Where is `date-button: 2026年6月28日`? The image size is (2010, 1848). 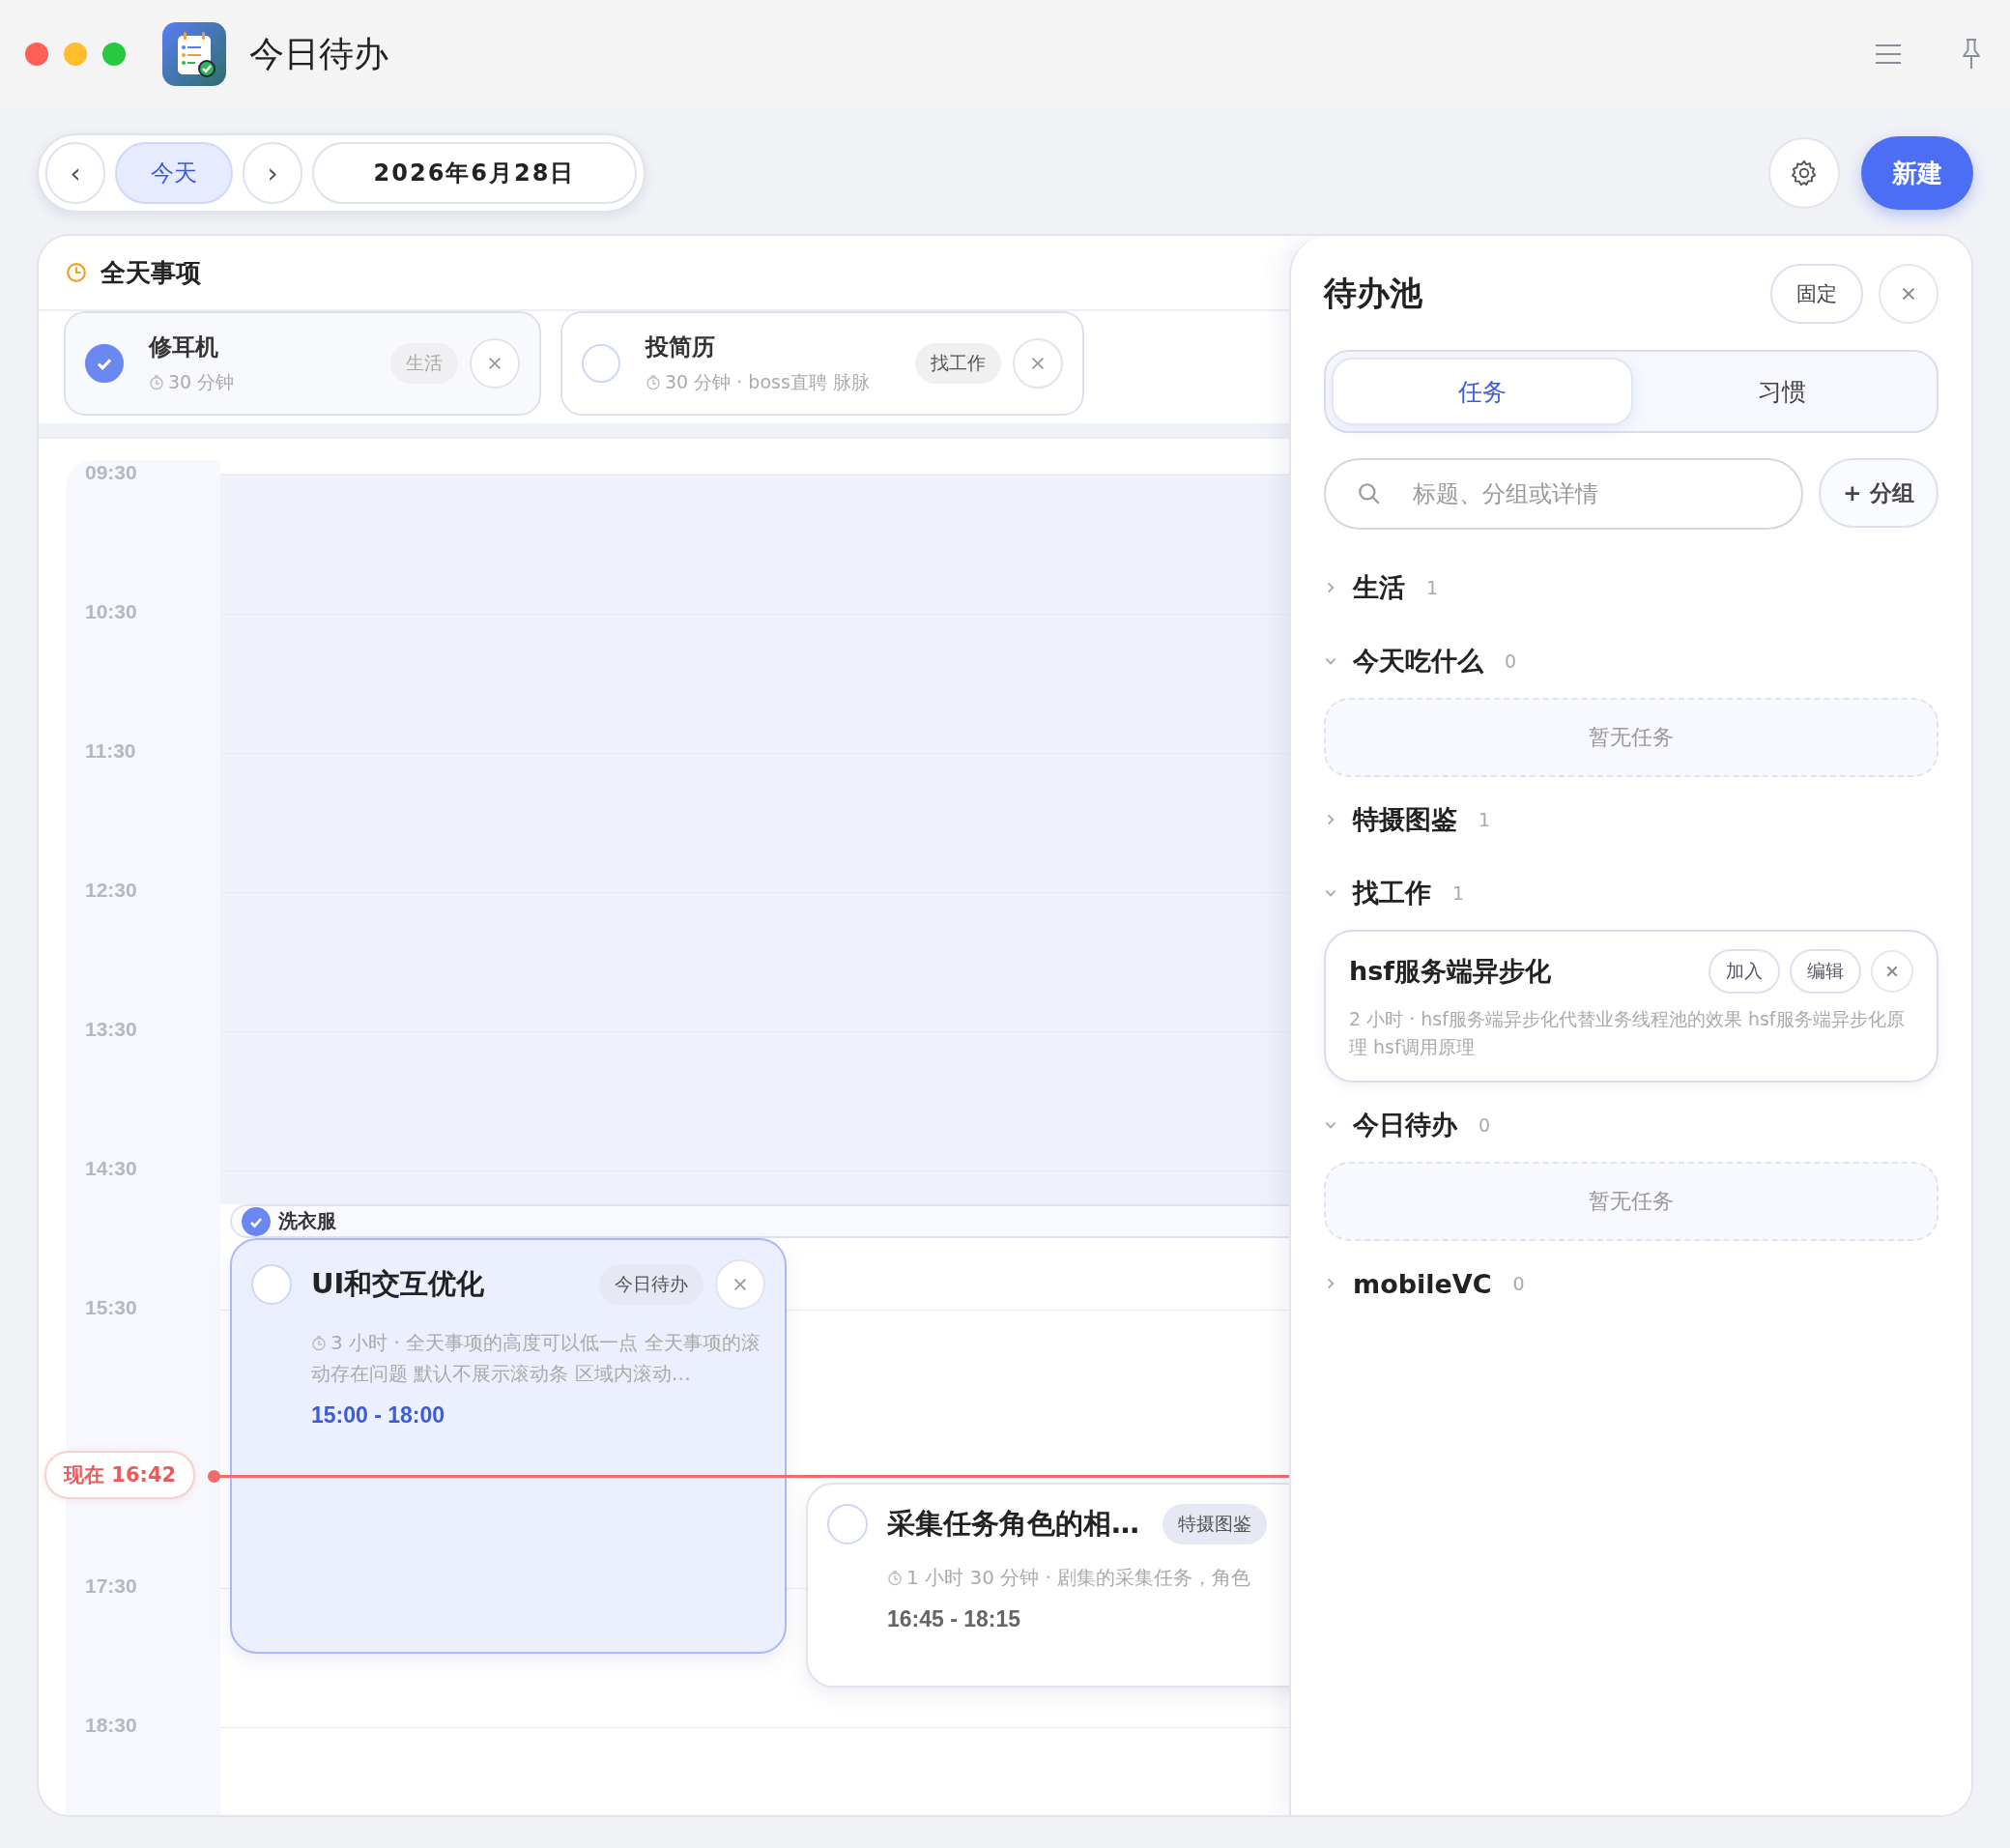 date-button: 2026年6月28日 is located at coordinates (474, 173).